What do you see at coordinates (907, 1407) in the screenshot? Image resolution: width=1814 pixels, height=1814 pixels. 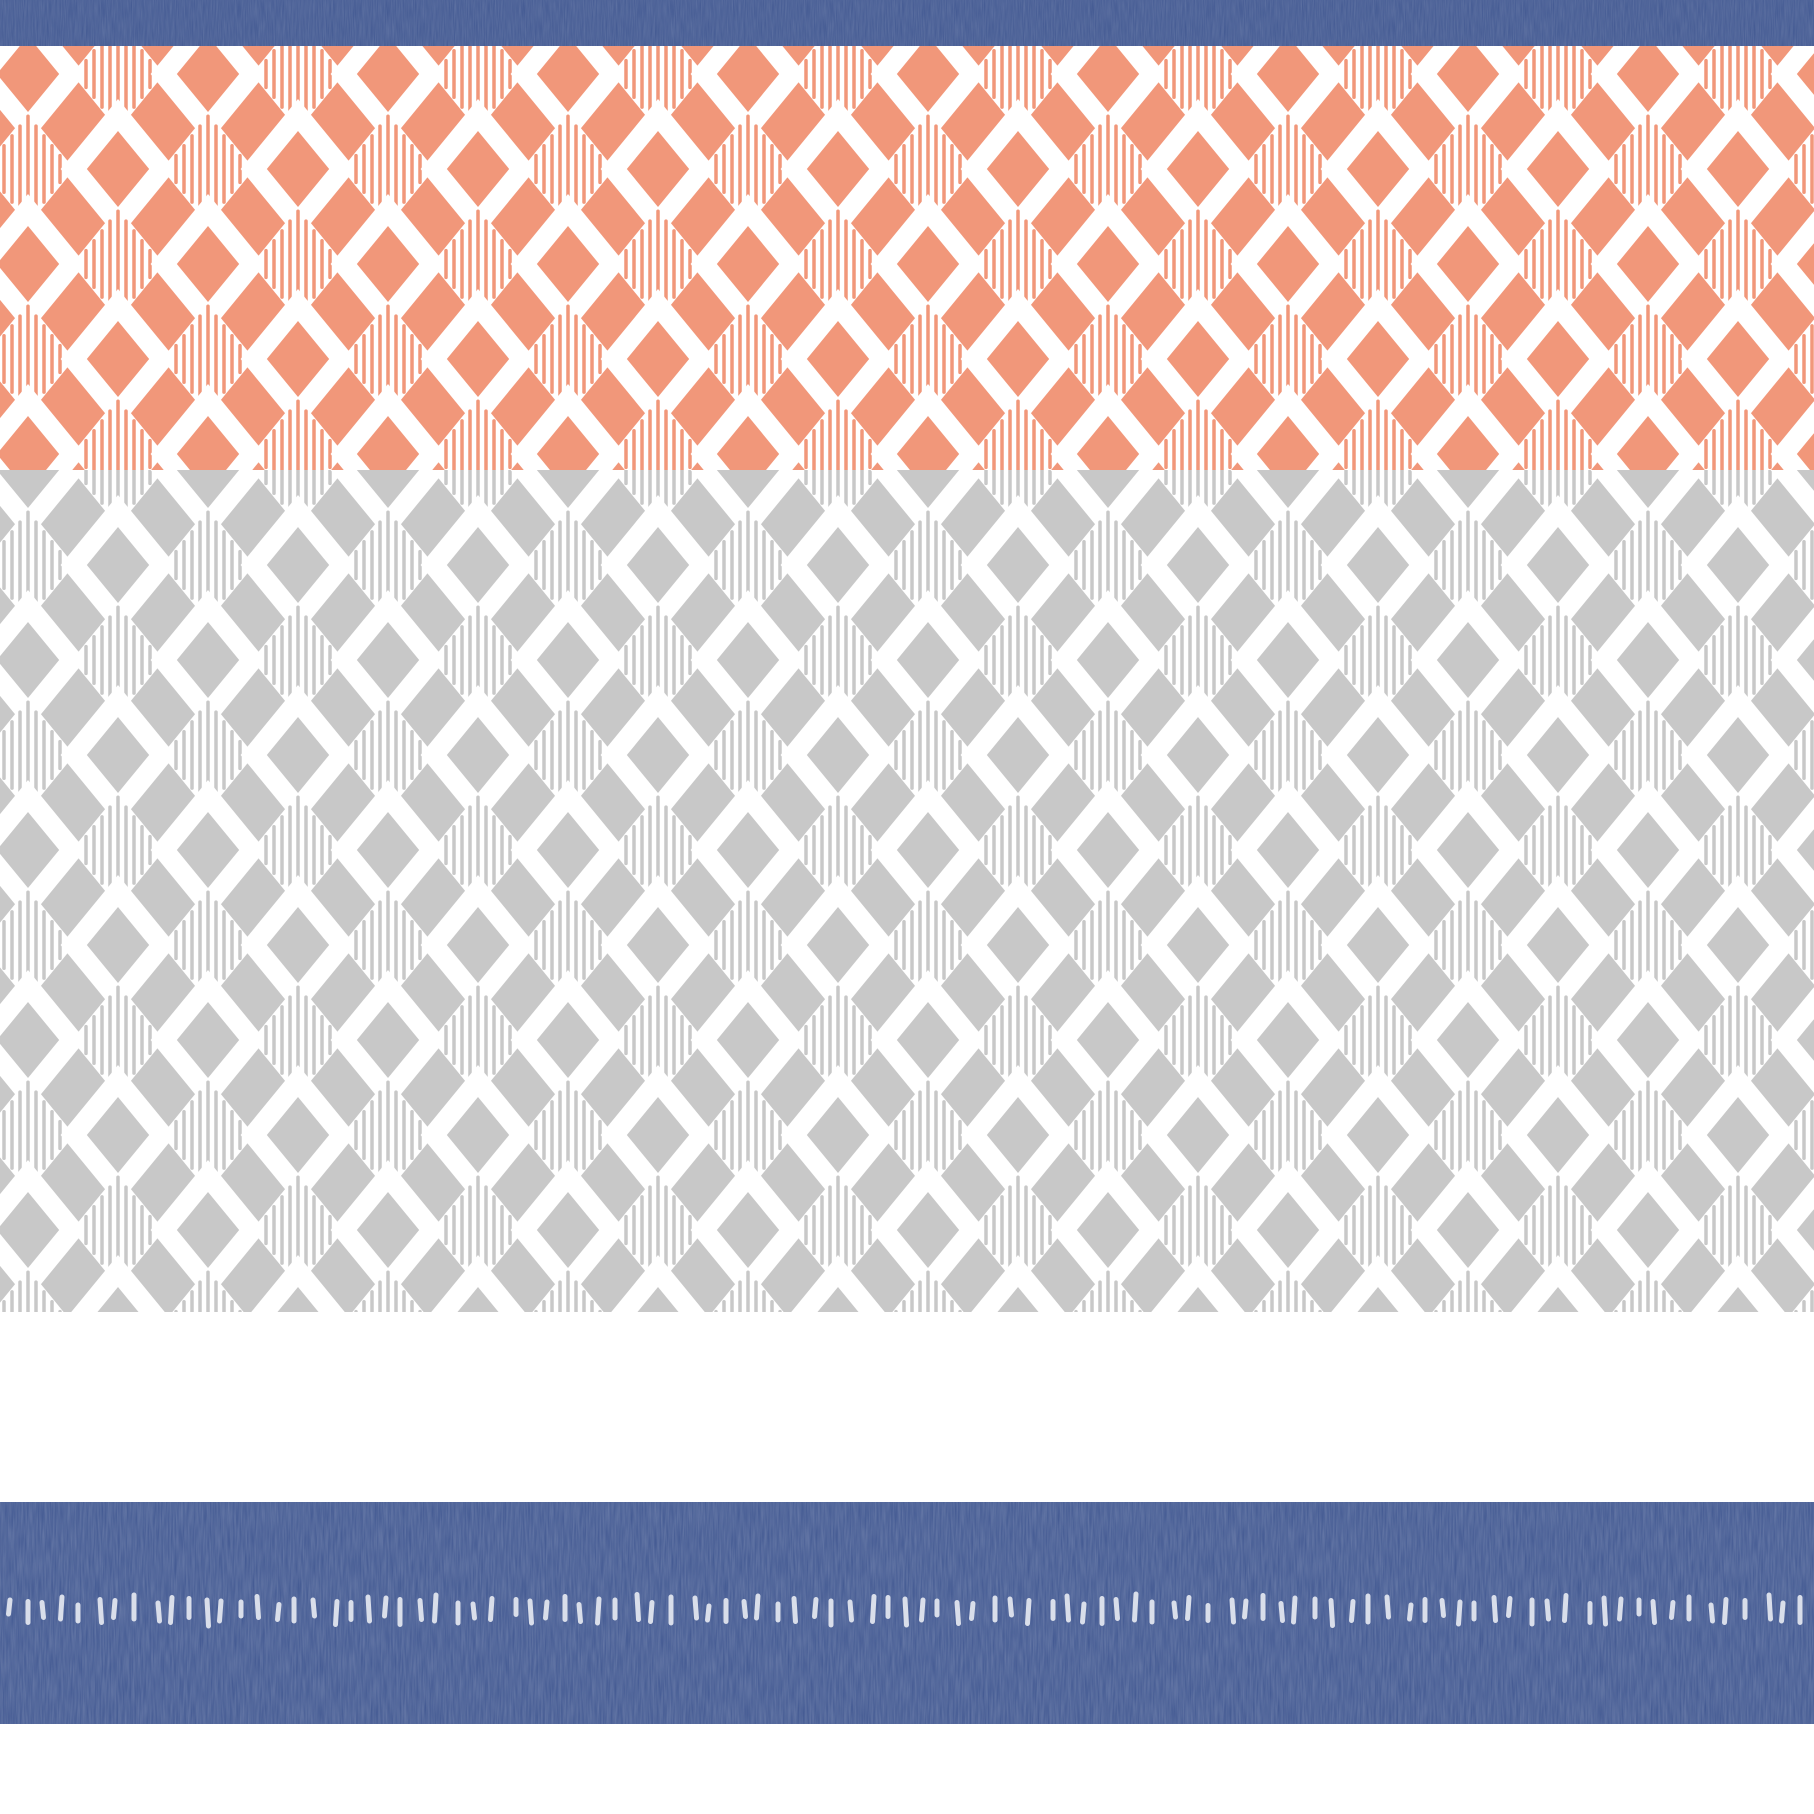 I see `white-gap-band` at bounding box center [907, 1407].